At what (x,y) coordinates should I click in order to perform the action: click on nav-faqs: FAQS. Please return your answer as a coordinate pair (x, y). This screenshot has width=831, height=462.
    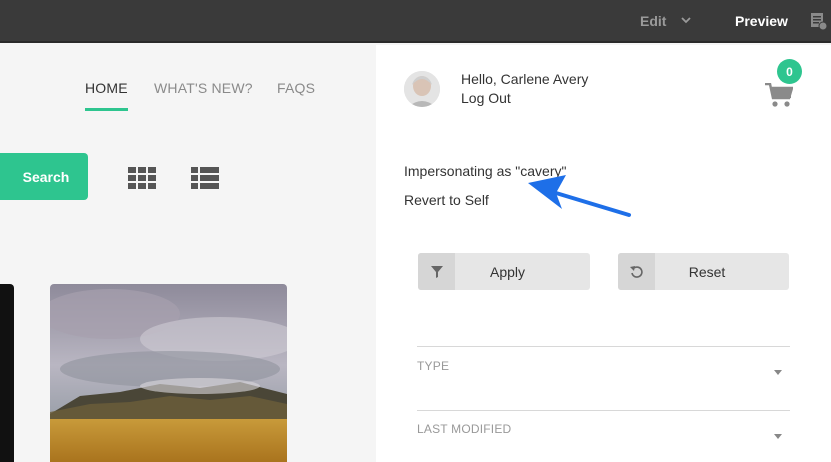
    Looking at the image, I should click on (296, 88).